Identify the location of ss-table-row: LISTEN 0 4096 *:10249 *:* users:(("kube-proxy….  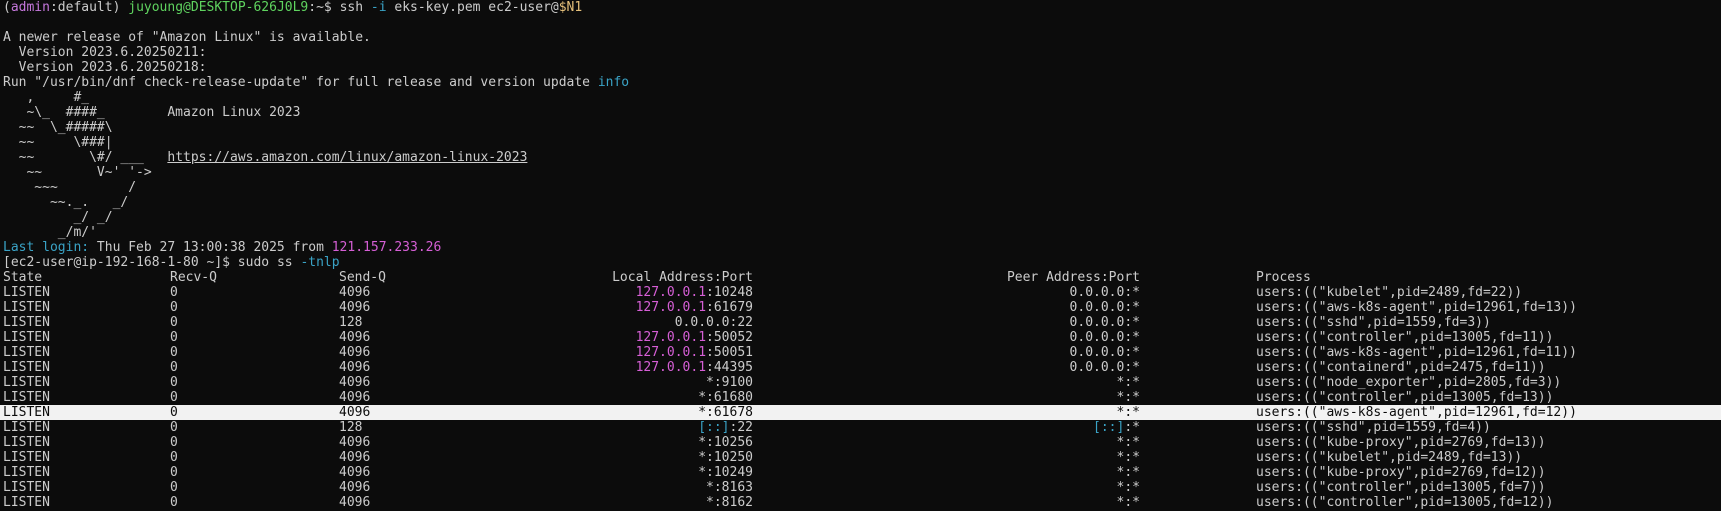
(862, 472).